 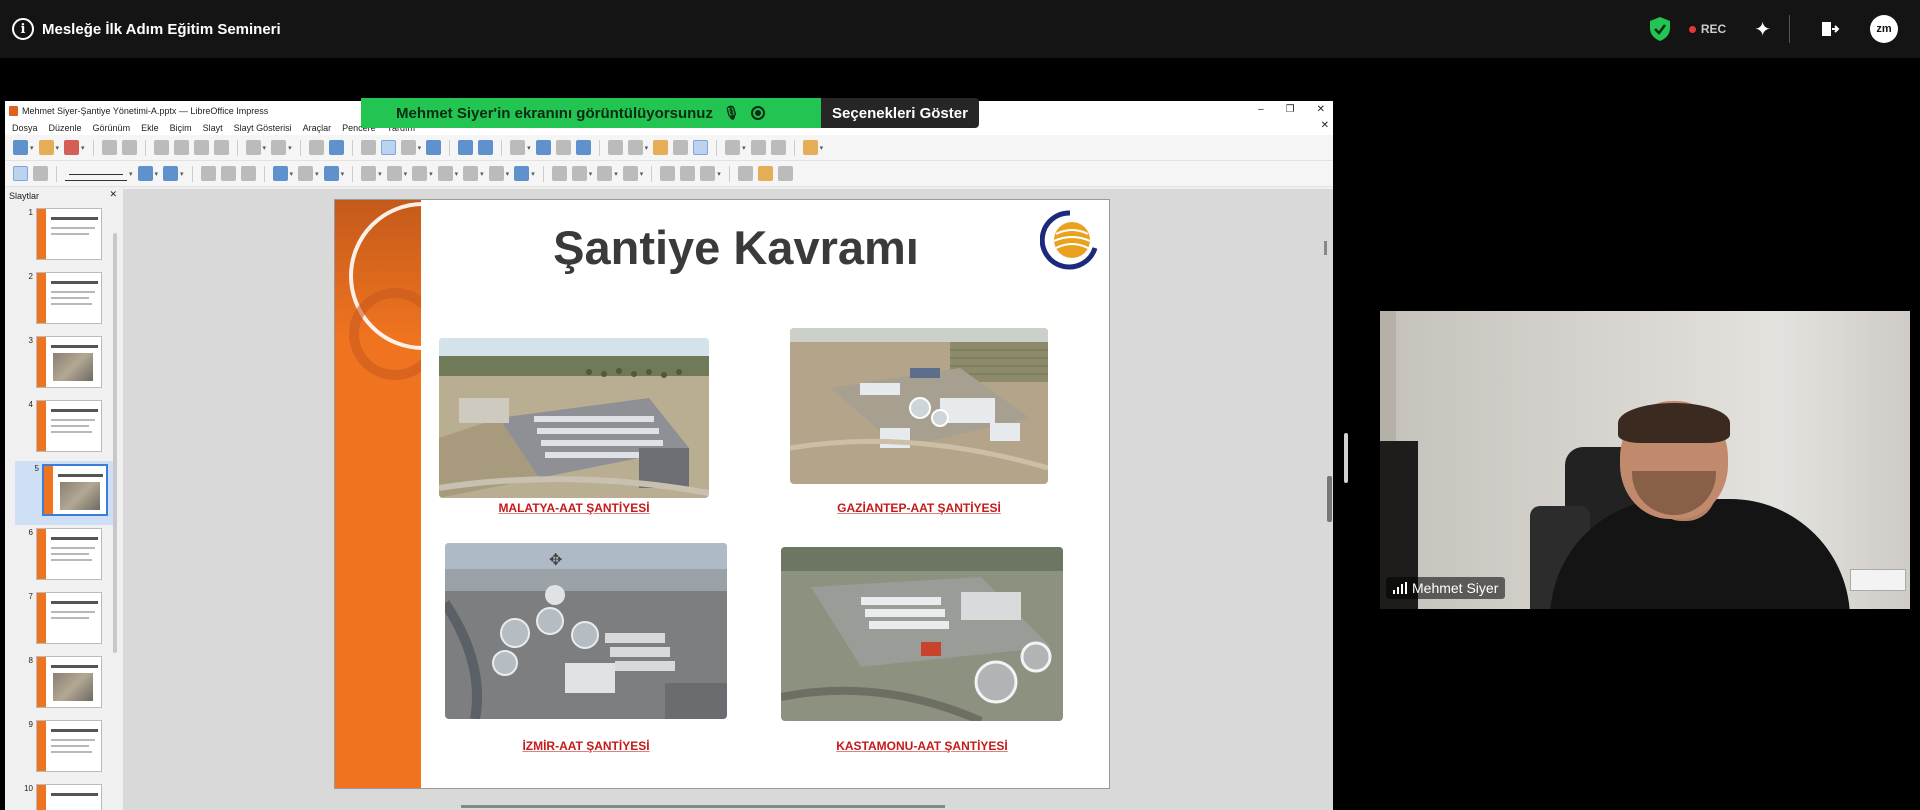 What do you see at coordinates (586, 746) in the screenshot?
I see `site-caption: İZMİR-AAT ŞANTİYESİ` at bounding box center [586, 746].